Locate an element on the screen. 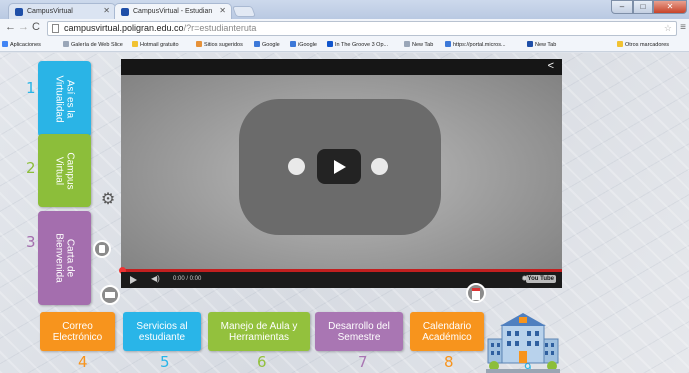 This screenshot has width=689, height=373. menu-number-2: 2 is located at coordinates (31, 168).